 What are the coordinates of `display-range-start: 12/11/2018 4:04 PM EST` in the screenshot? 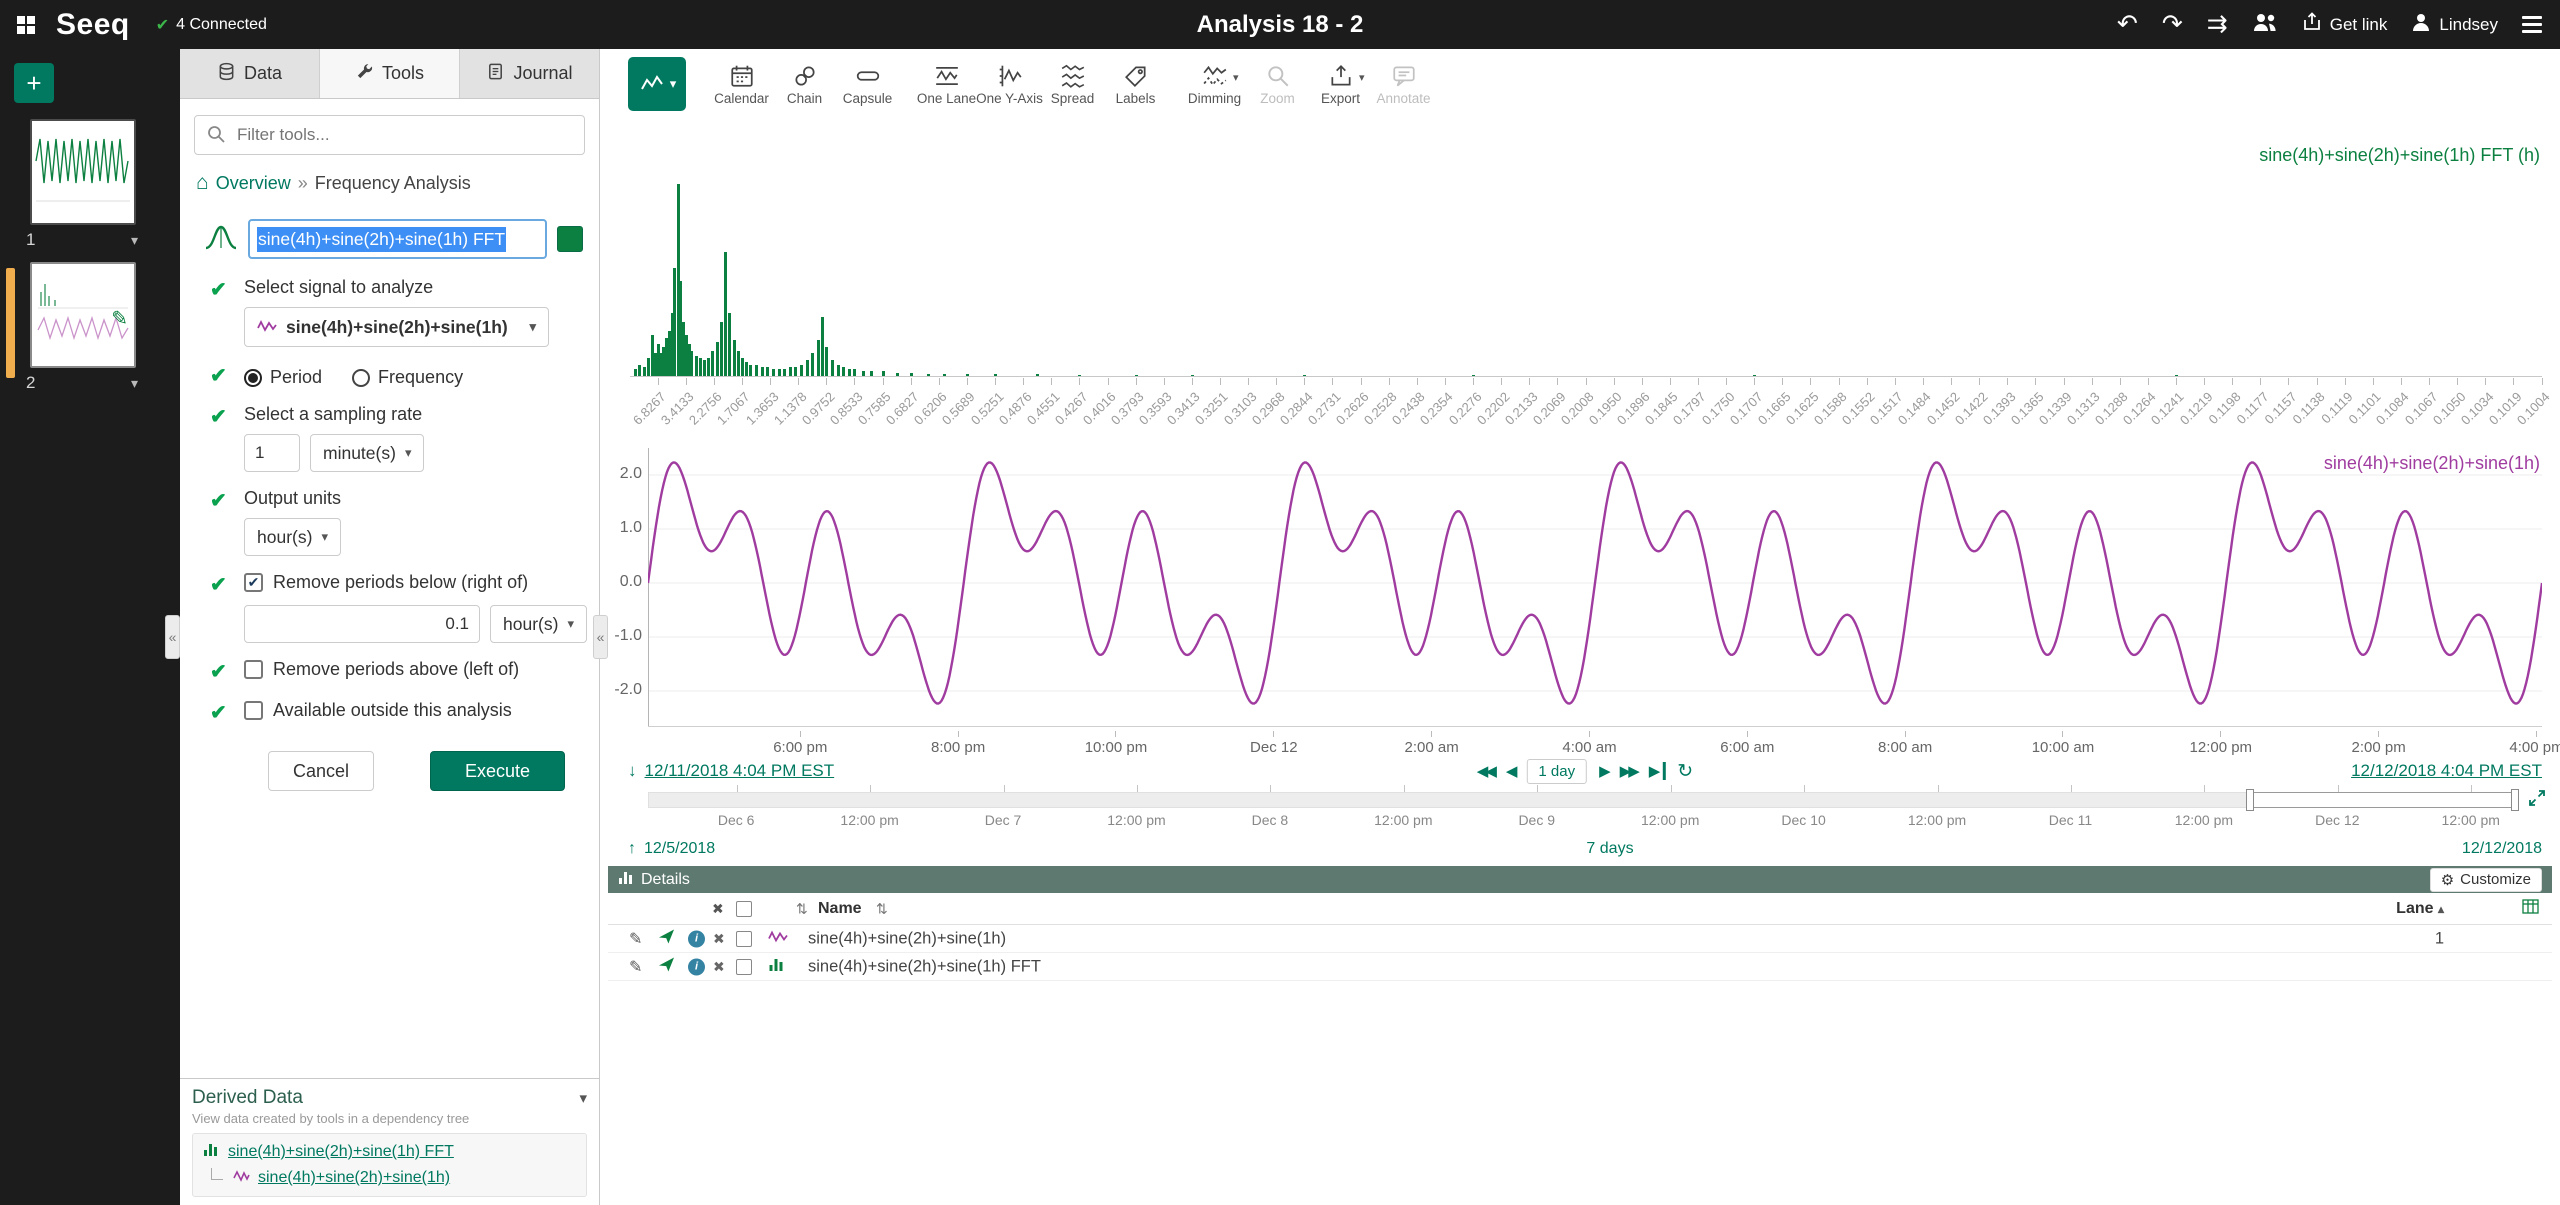 It's located at (740, 771).